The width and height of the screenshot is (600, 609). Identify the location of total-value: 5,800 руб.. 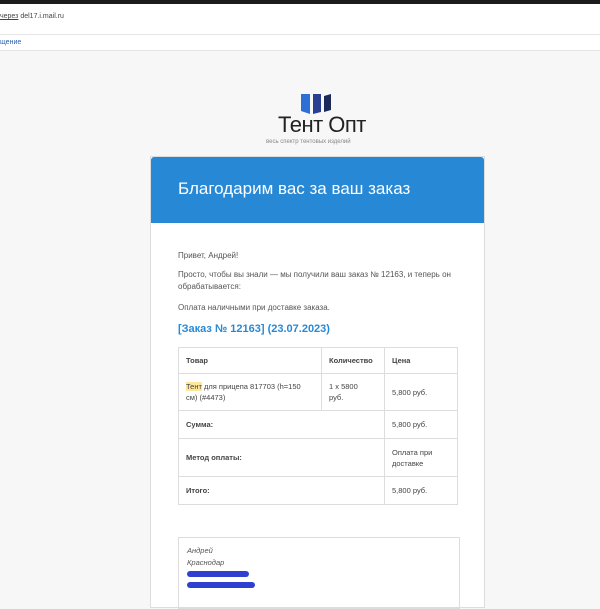
(421, 490).